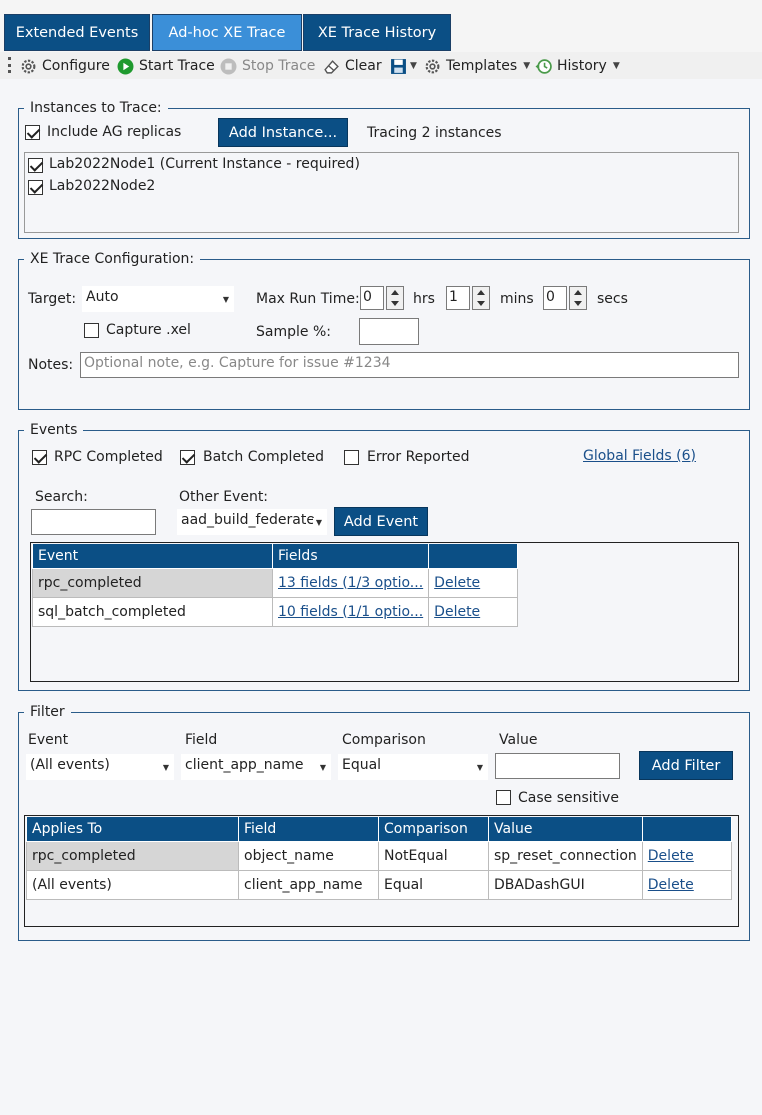 The width and height of the screenshot is (762, 1115). I want to click on capture-xel-label: Capture .xel, so click(148, 330).